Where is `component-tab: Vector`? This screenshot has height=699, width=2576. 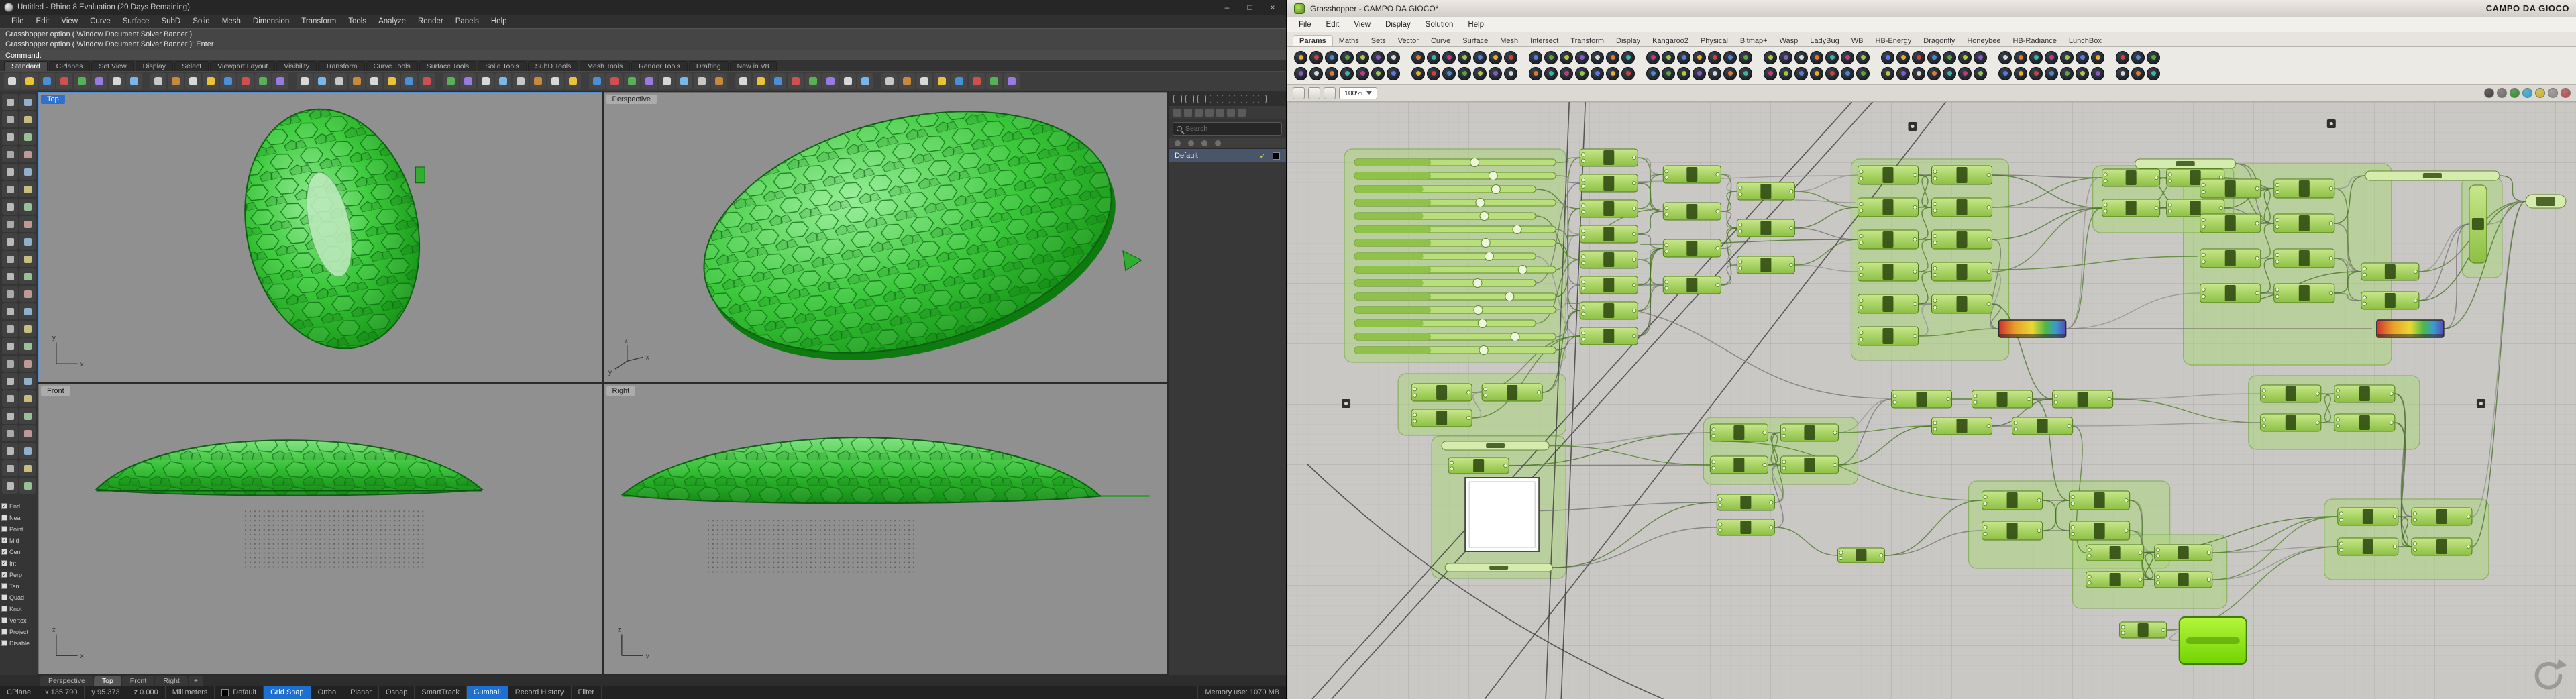 component-tab: Vector is located at coordinates (1408, 41).